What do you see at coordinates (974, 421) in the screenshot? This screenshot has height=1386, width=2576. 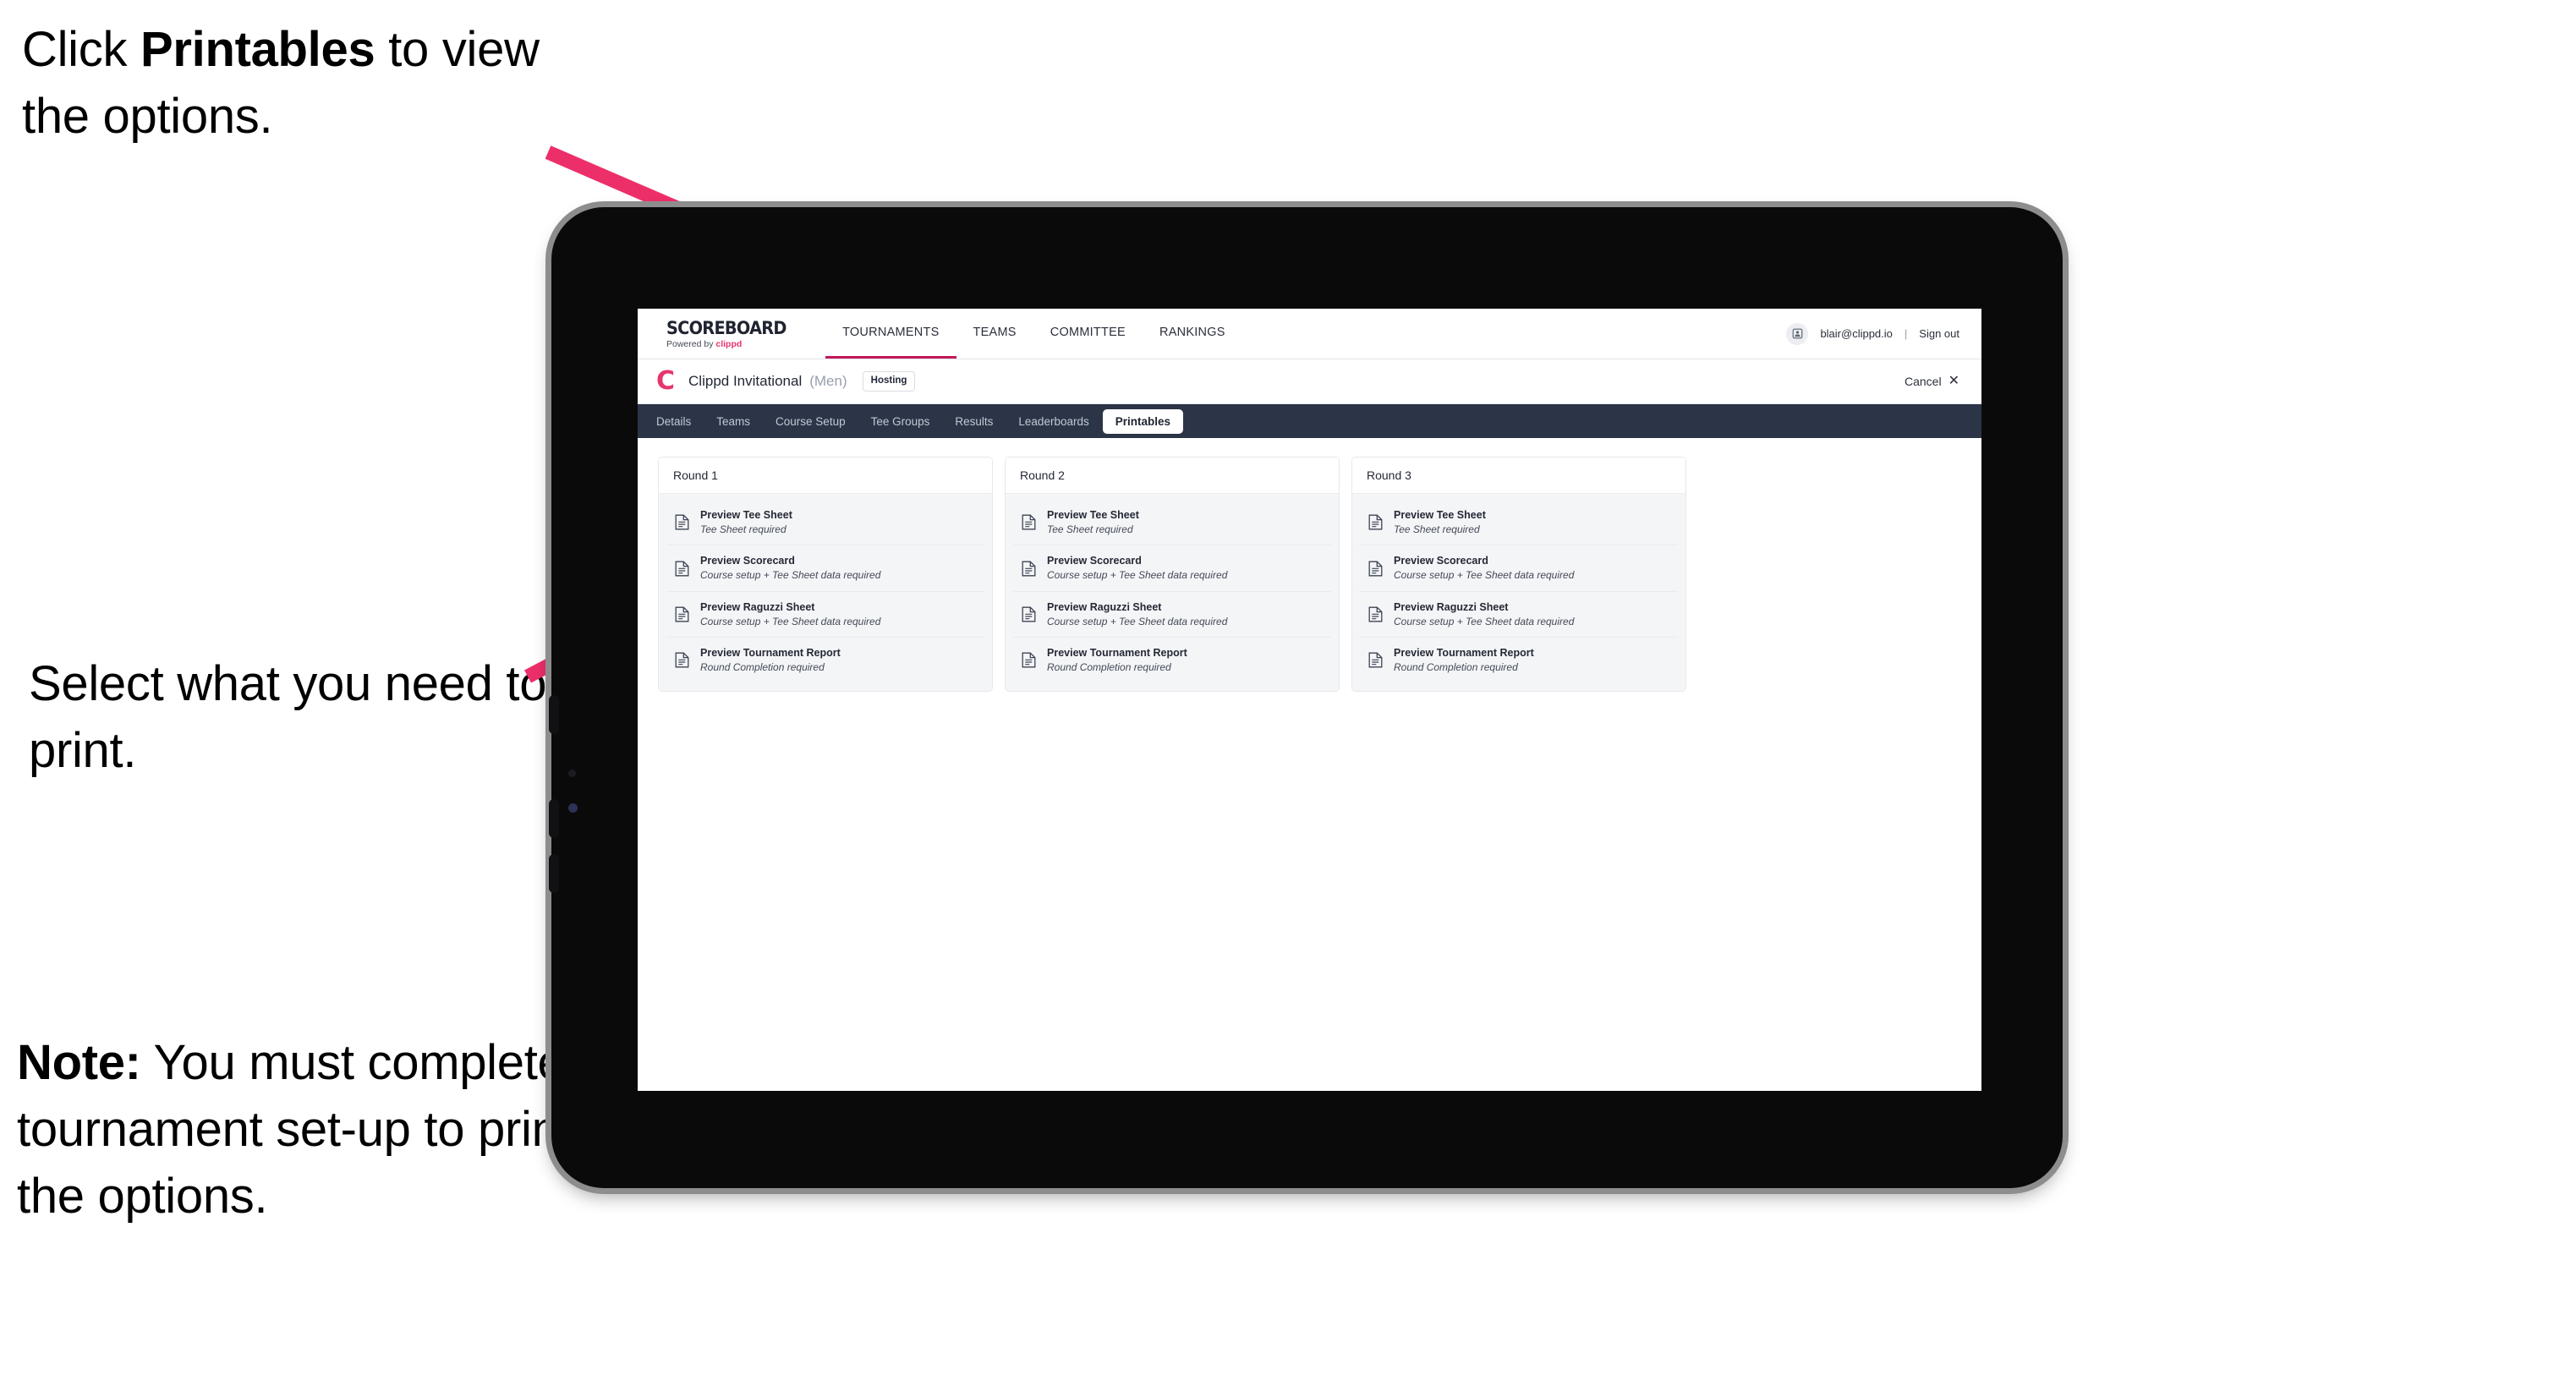 I see `tab-results: Results` at bounding box center [974, 421].